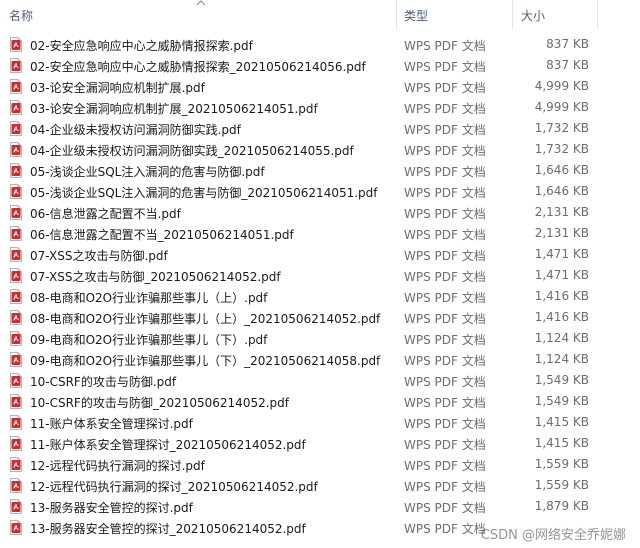 The width and height of the screenshot is (640, 548). I want to click on file-size: 1,549 KB, so click(561, 380).